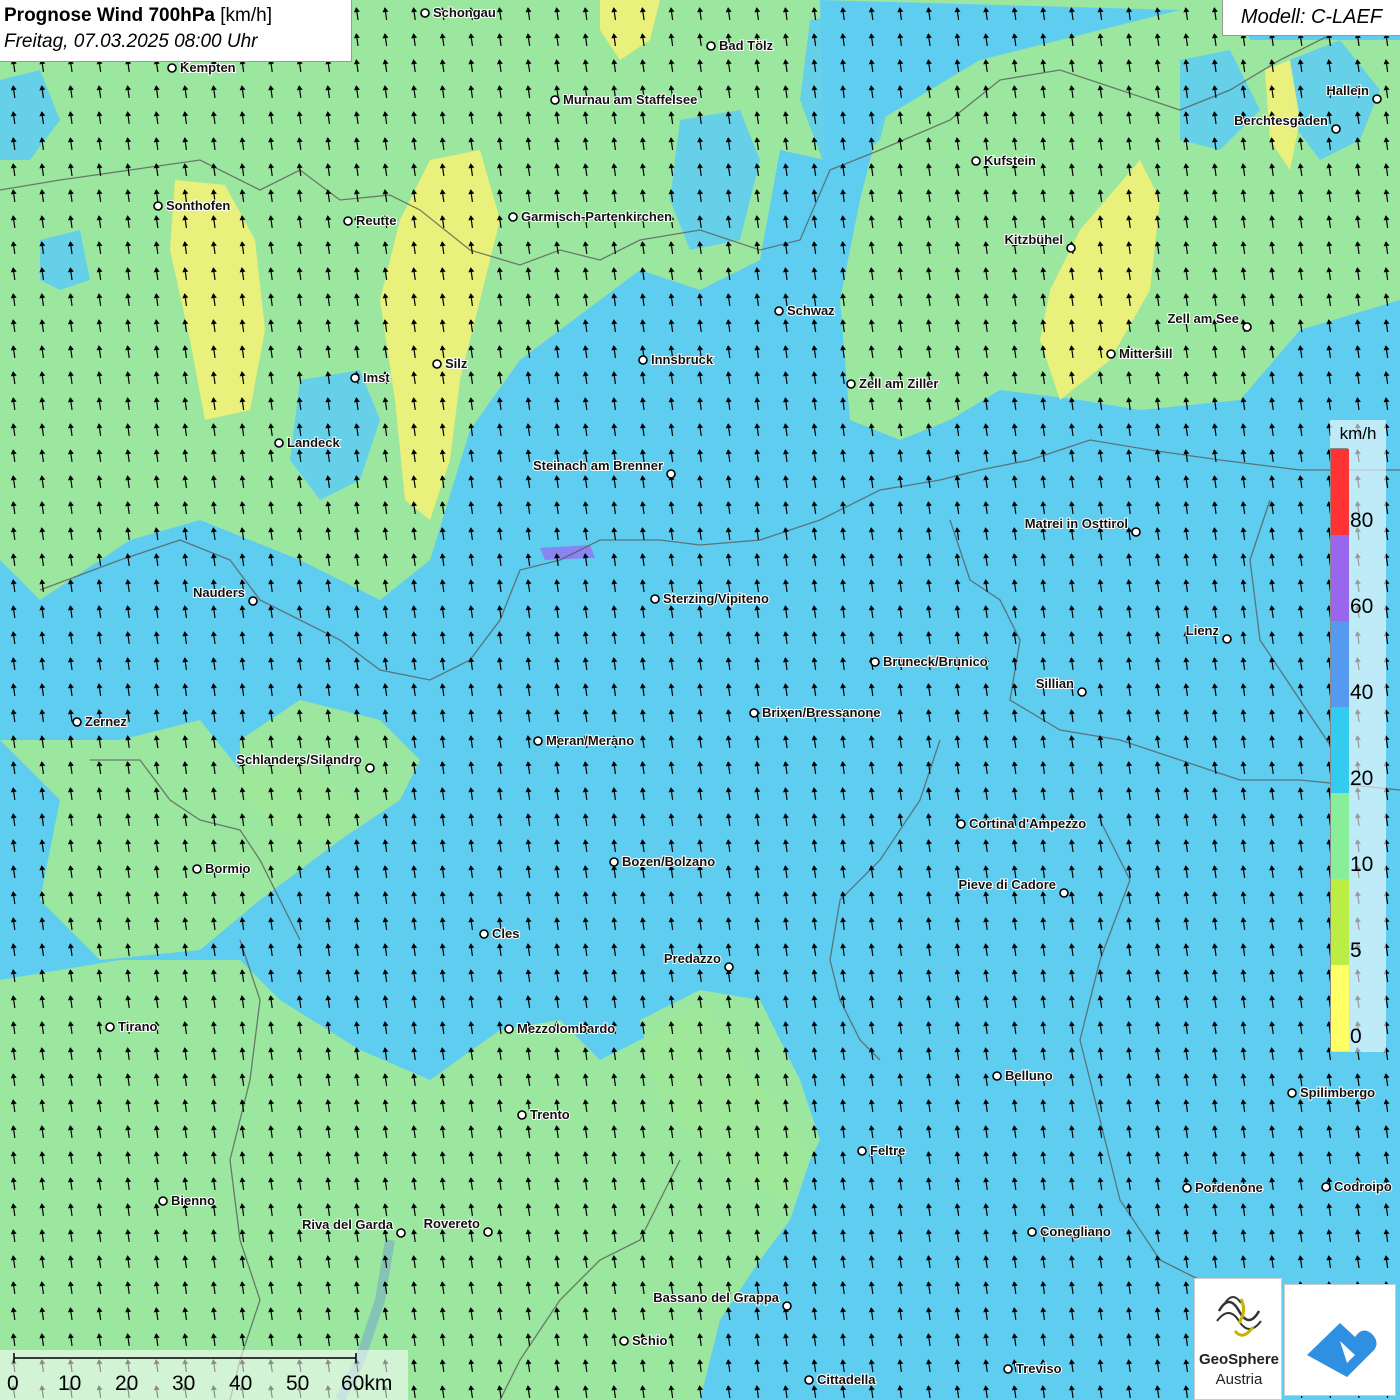  What do you see at coordinates (127, 1383) in the screenshot?
I see `scale-label-20: 20` at bounding box center [127, 1383].